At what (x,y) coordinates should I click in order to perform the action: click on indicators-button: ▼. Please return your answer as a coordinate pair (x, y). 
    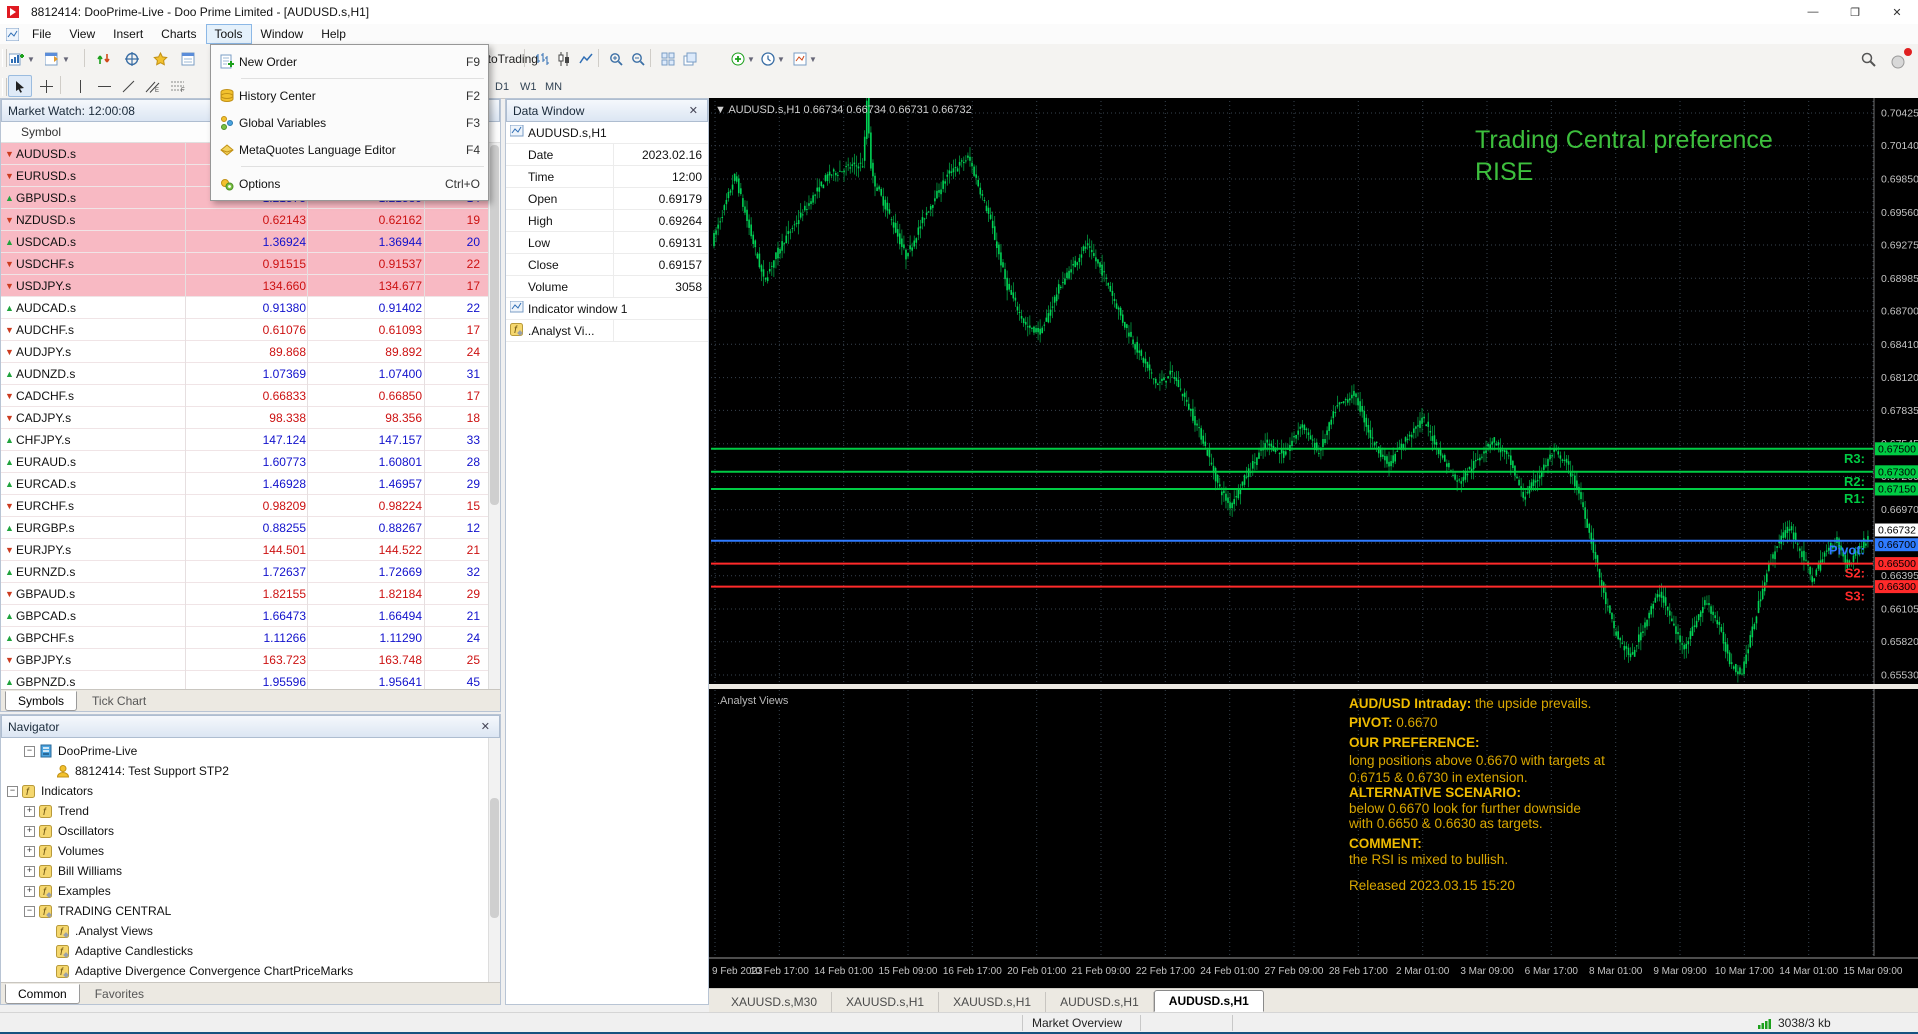
    Looking at the image, I should click on (743, 59).